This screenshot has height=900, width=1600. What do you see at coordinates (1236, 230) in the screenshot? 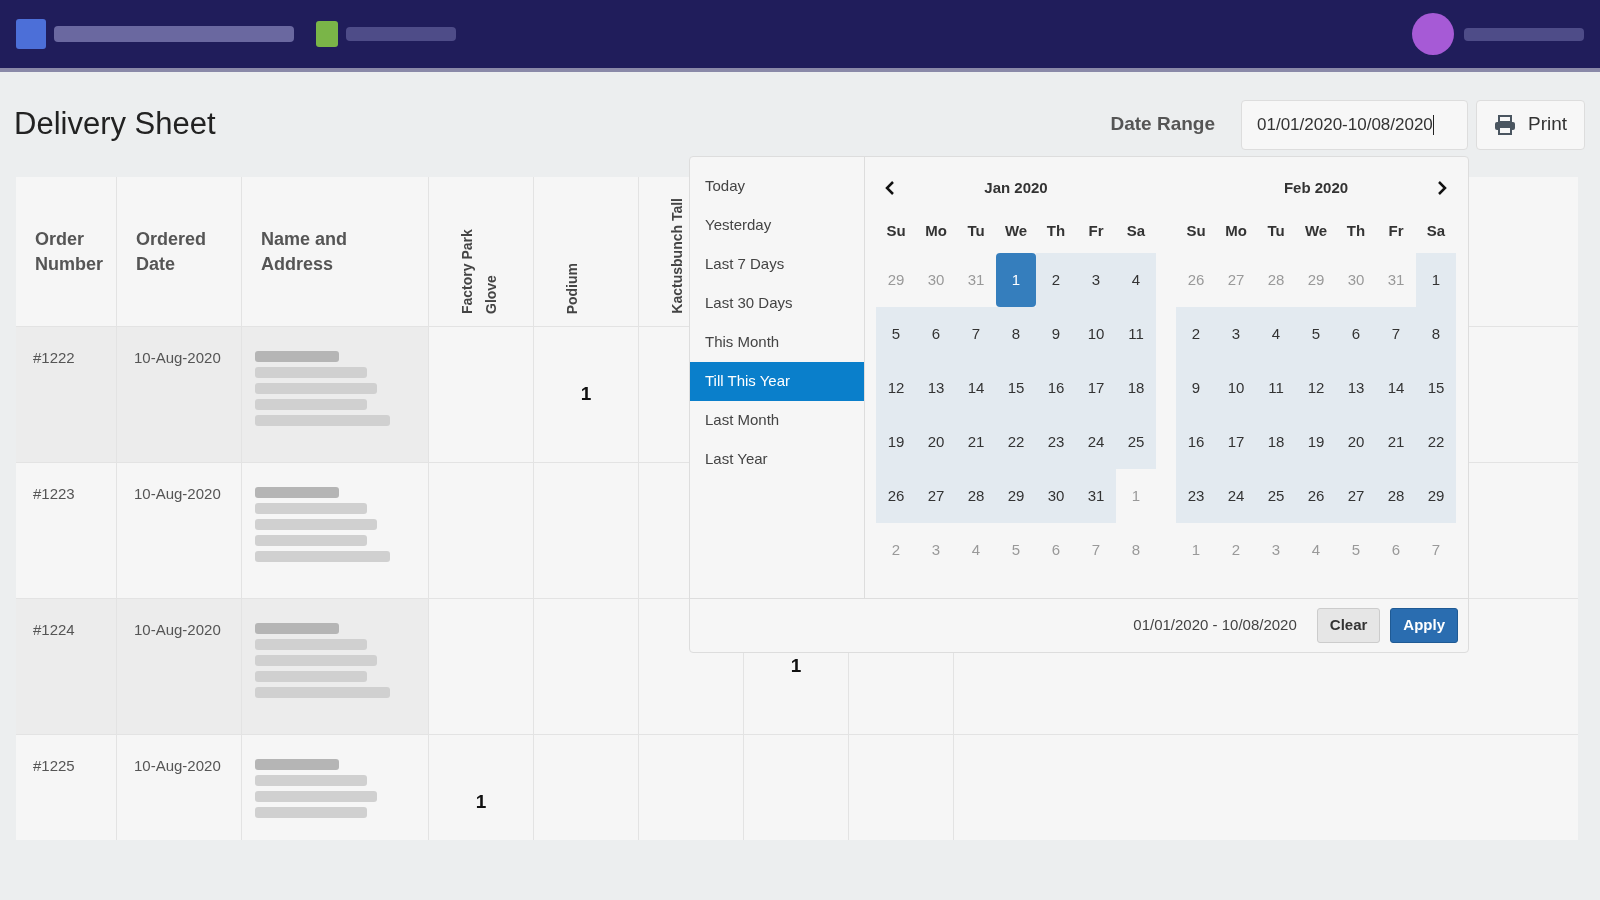
I see `weekday-label: Mo` at bounding box center [1236, 230].